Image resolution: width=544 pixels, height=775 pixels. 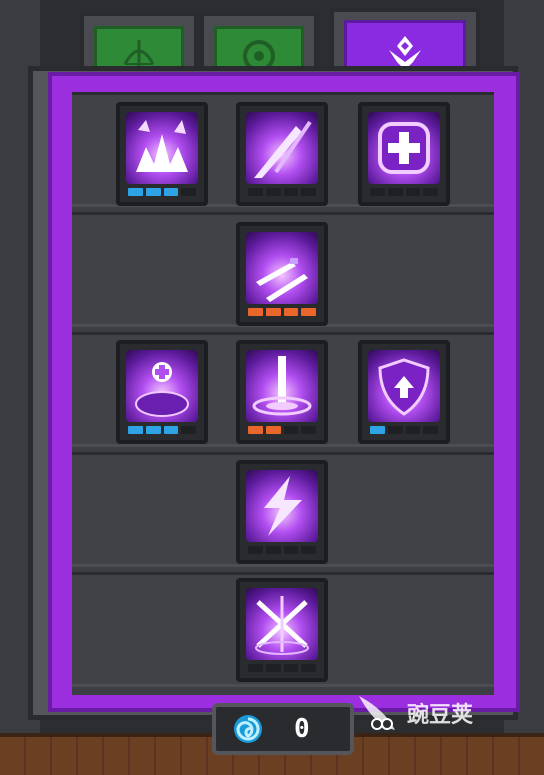 What do you see at coordinates (282, 624) in the screenshot?
I see `sword-ring-icon` at bounding box center [282, 624].